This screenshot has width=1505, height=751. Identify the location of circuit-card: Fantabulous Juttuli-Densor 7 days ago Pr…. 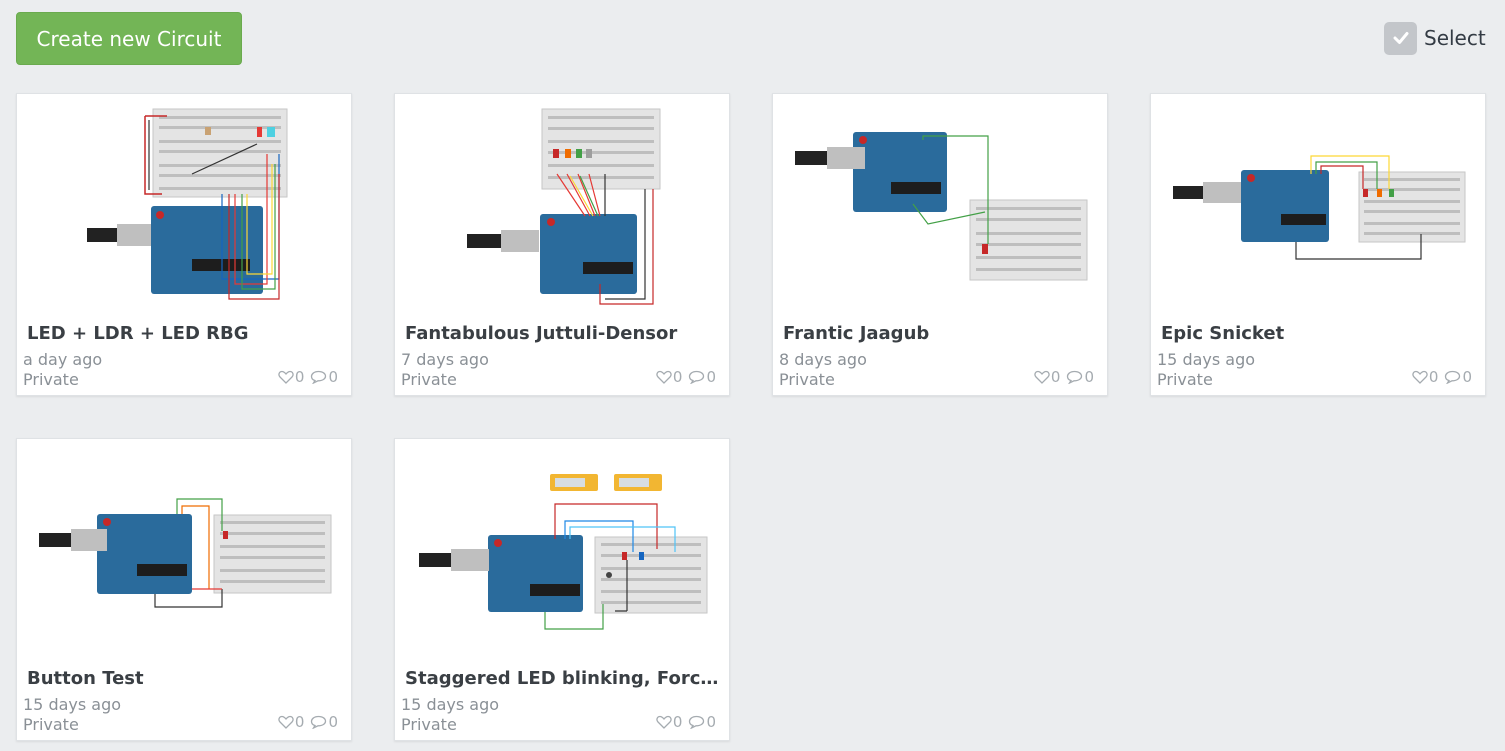
(562, 244).